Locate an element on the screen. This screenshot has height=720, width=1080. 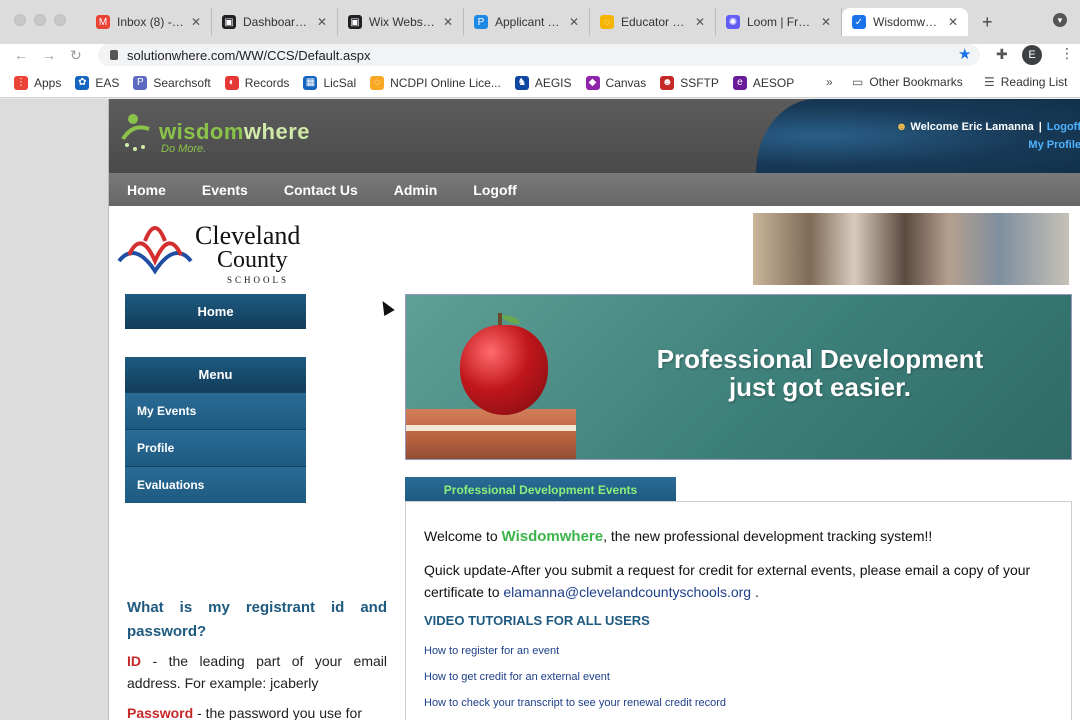
other-bookmarks: ▭ Other Bookmarks is located at coordinates (907, 82).